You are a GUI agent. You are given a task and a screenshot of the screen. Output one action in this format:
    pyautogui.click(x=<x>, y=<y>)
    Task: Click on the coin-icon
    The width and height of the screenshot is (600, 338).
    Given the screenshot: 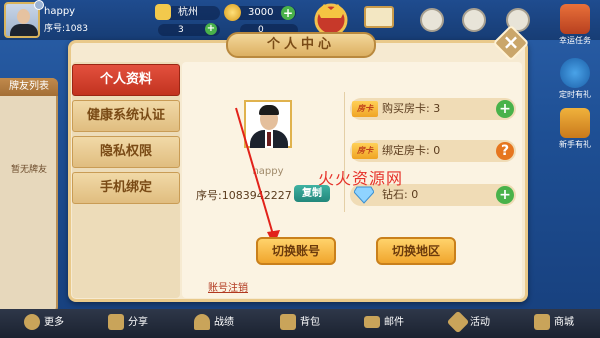 What is the action you would take?
    pyautogui.click(x=232, y=12)
    